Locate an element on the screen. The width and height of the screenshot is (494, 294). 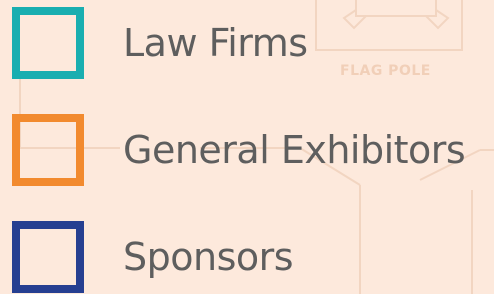
flag-pole-label: FLAG POLE is located at coordinates (385, 71).